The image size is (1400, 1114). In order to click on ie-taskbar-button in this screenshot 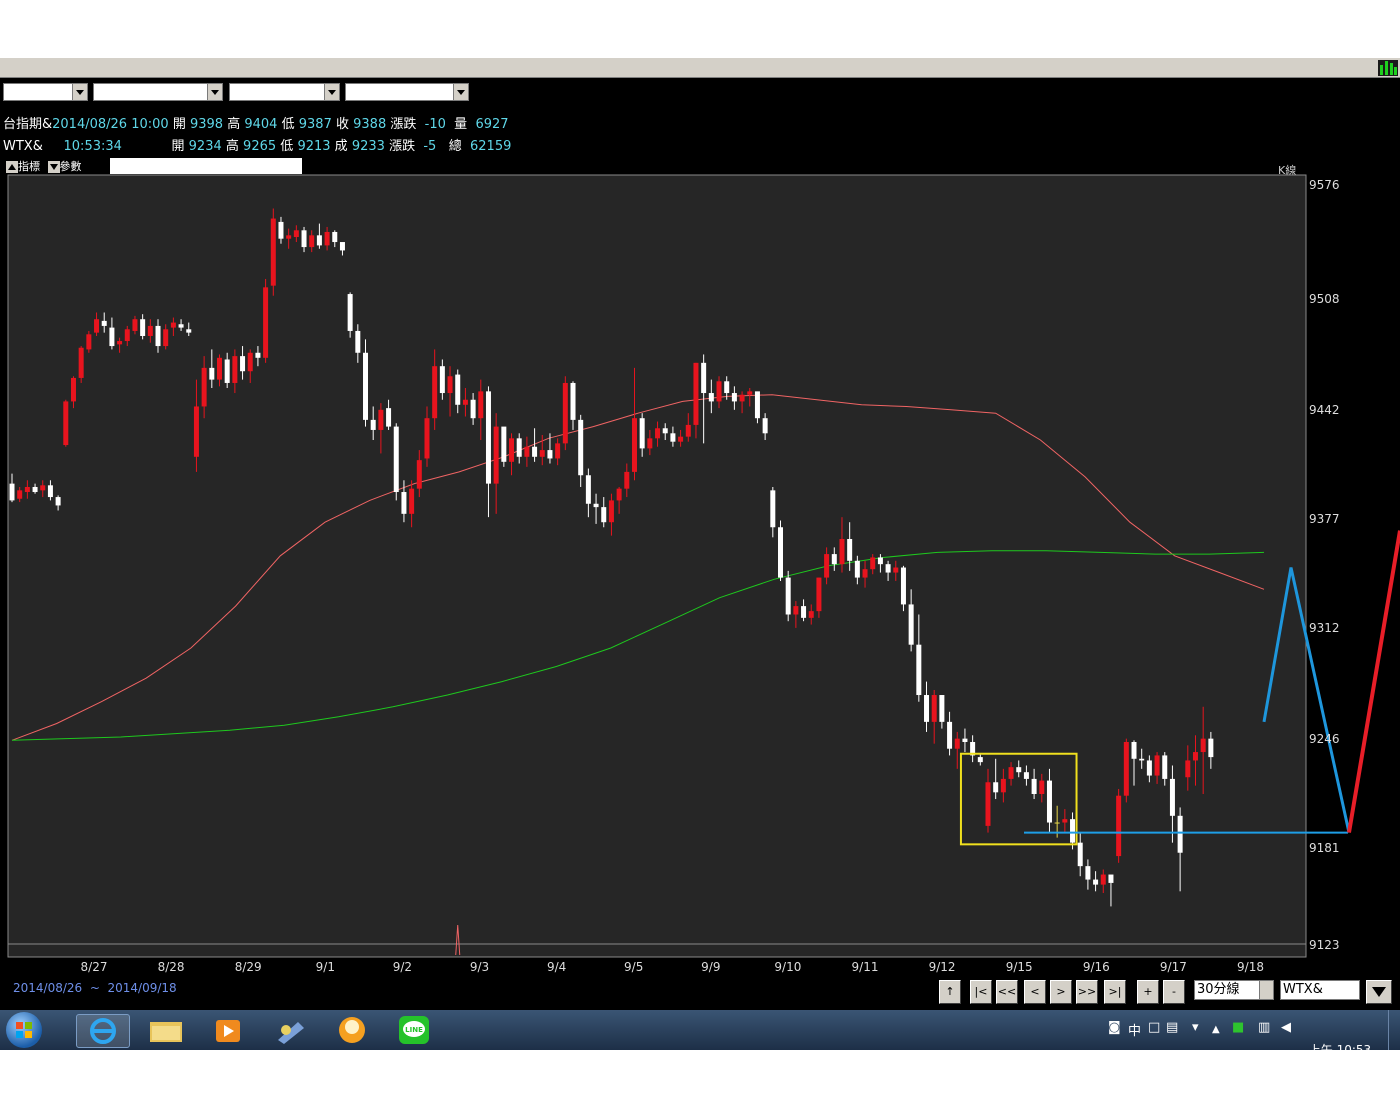, I will do `click(103, 1031)`.